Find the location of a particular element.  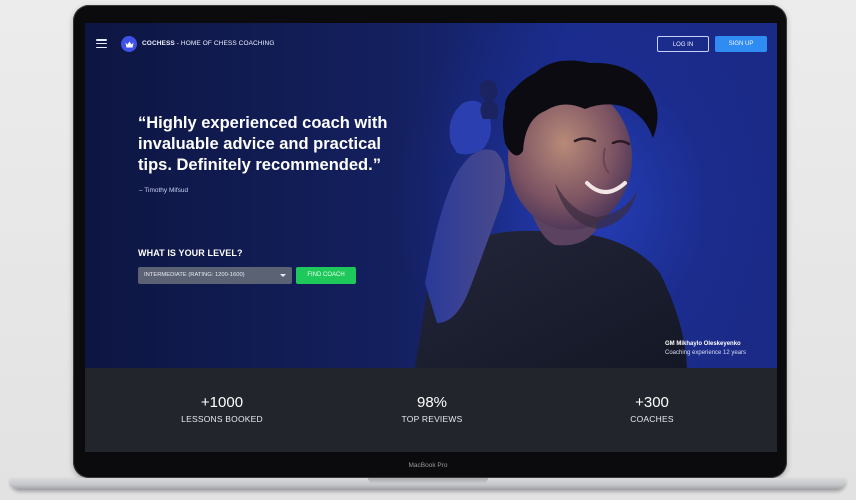

stat-reviews: 98% TOP REVIEWS is located at coordinates (432, 409).